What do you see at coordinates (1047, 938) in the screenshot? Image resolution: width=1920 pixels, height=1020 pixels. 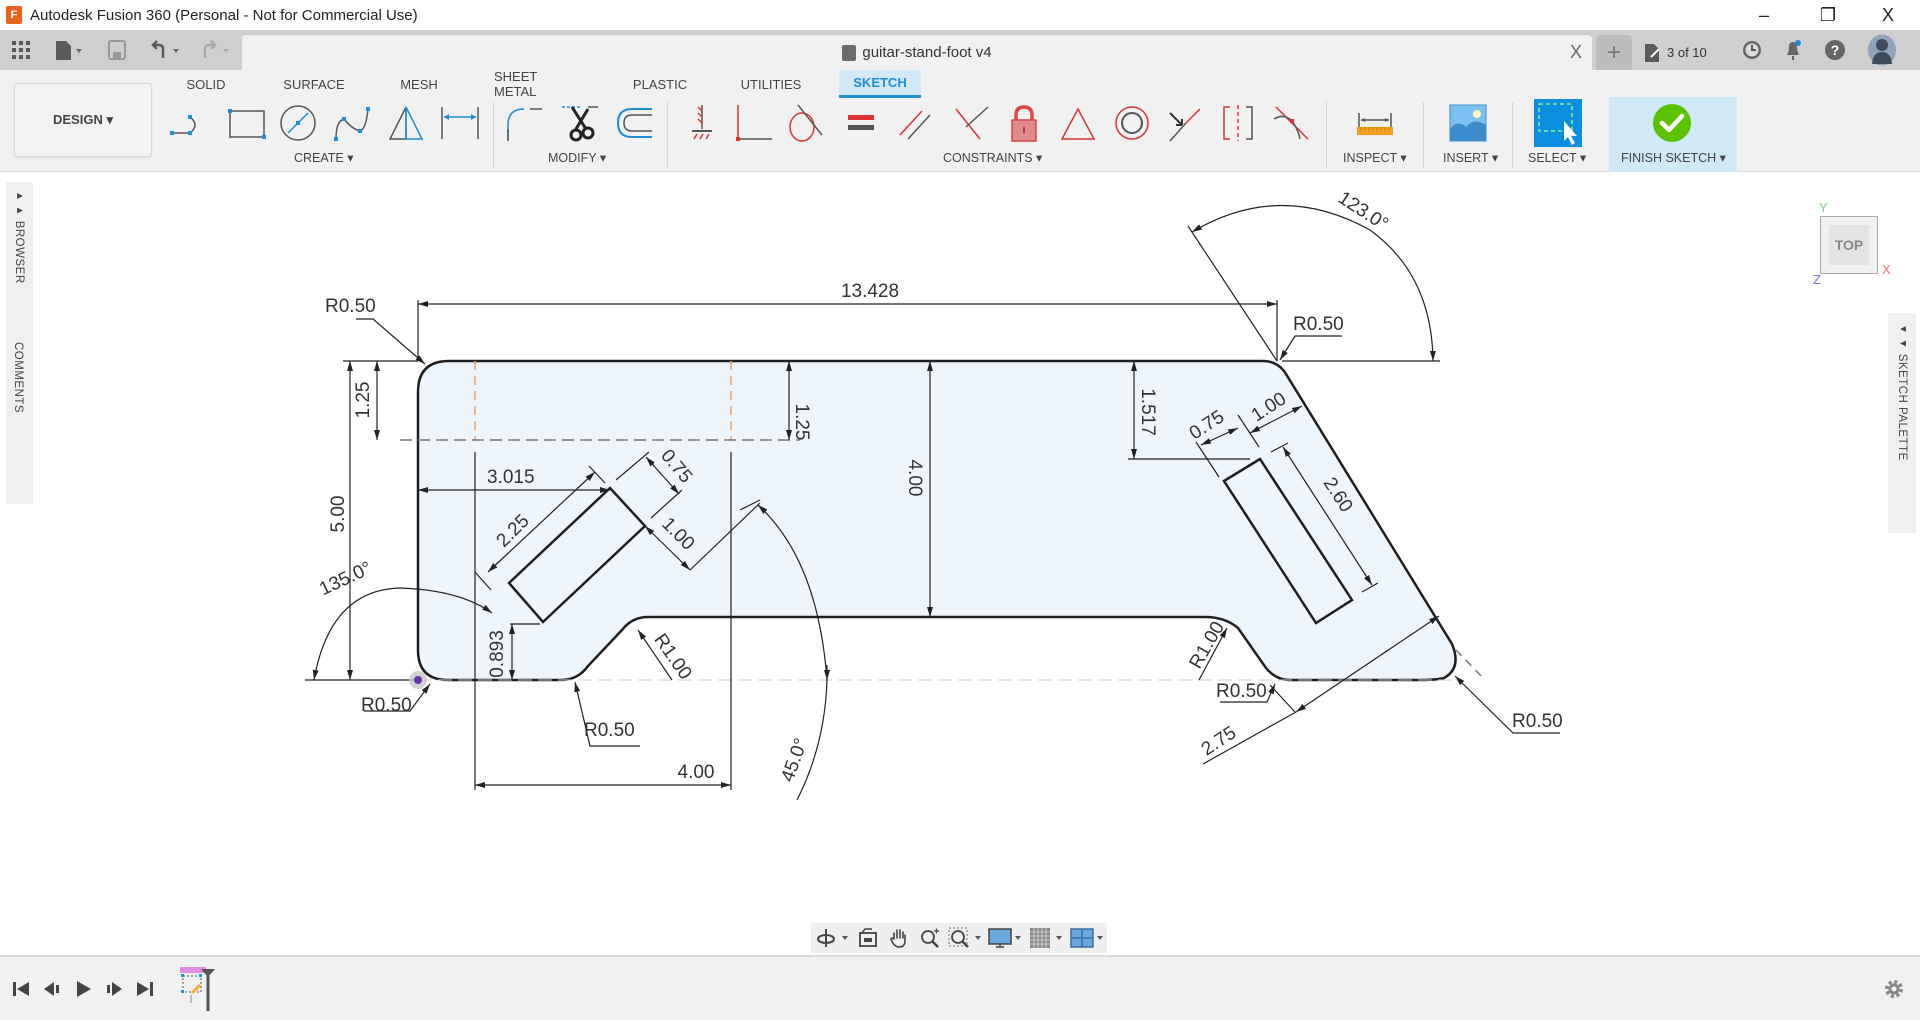 I see `grid-settings-button` at bounding box center [1047, 938].